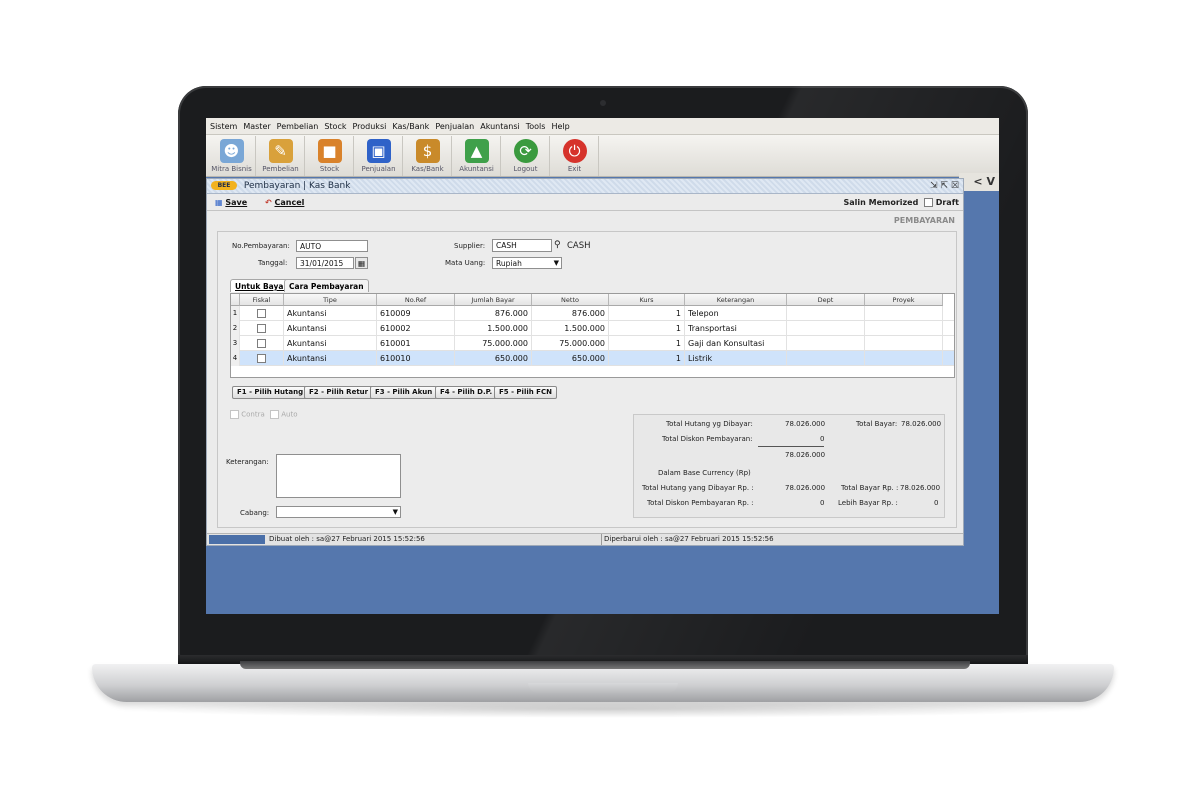 This screenshot has width=1200, height=807. What do you see at coordinates (378, 169) in the screenshot?
I see `toolbar-label: Penjualan` at bounding box center [378, 169].